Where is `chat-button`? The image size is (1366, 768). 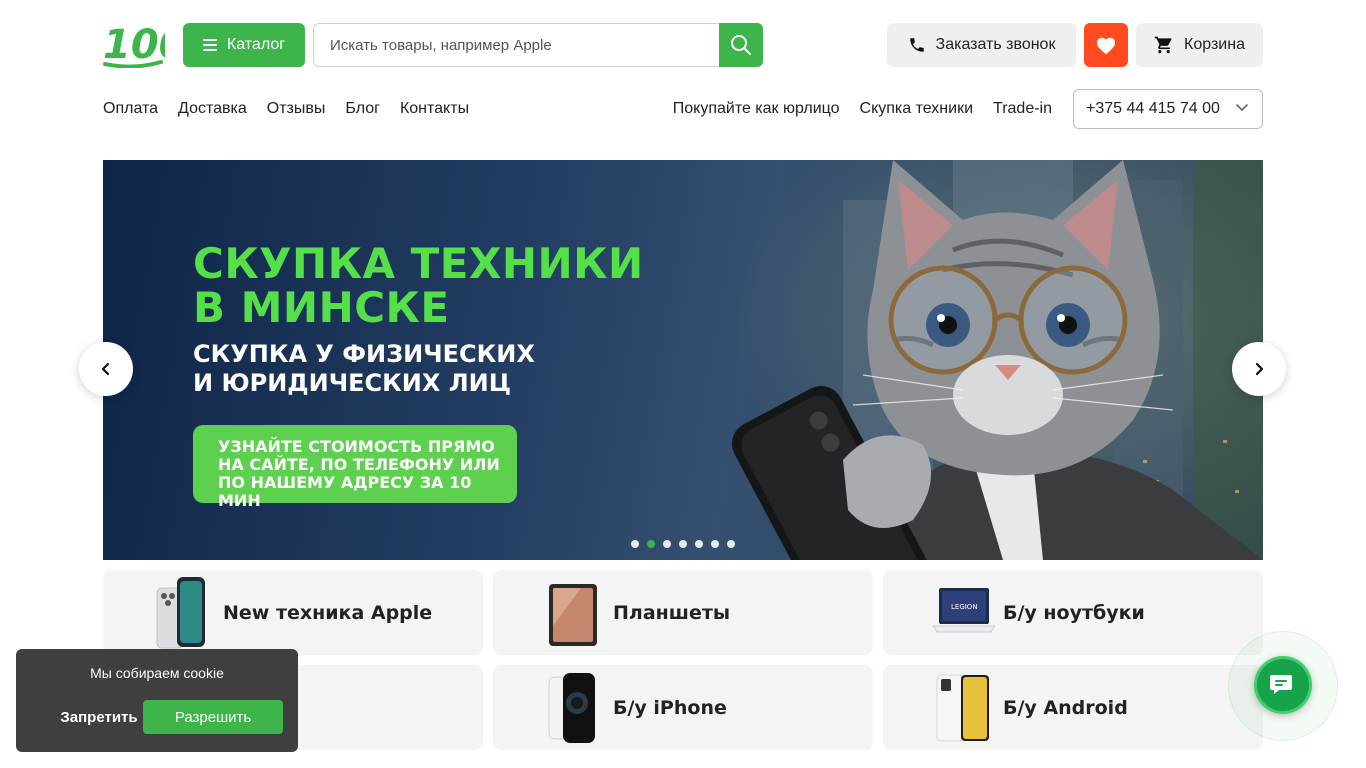
chat-button is located at coordinates (1283, 685).